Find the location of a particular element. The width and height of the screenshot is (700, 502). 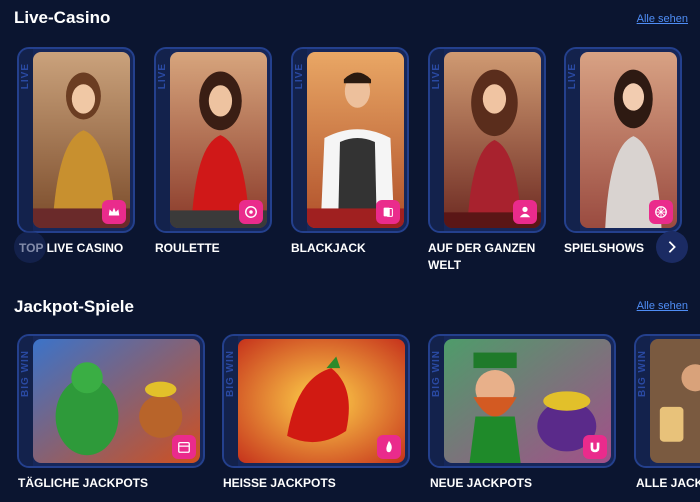

game-label: NEUE JACKPOTS is located at coordinates (481, 483).